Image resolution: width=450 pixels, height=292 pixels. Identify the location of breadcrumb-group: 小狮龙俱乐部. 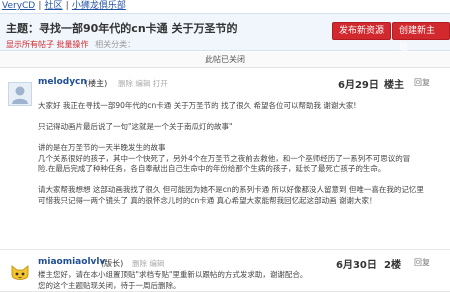
(99, 6).